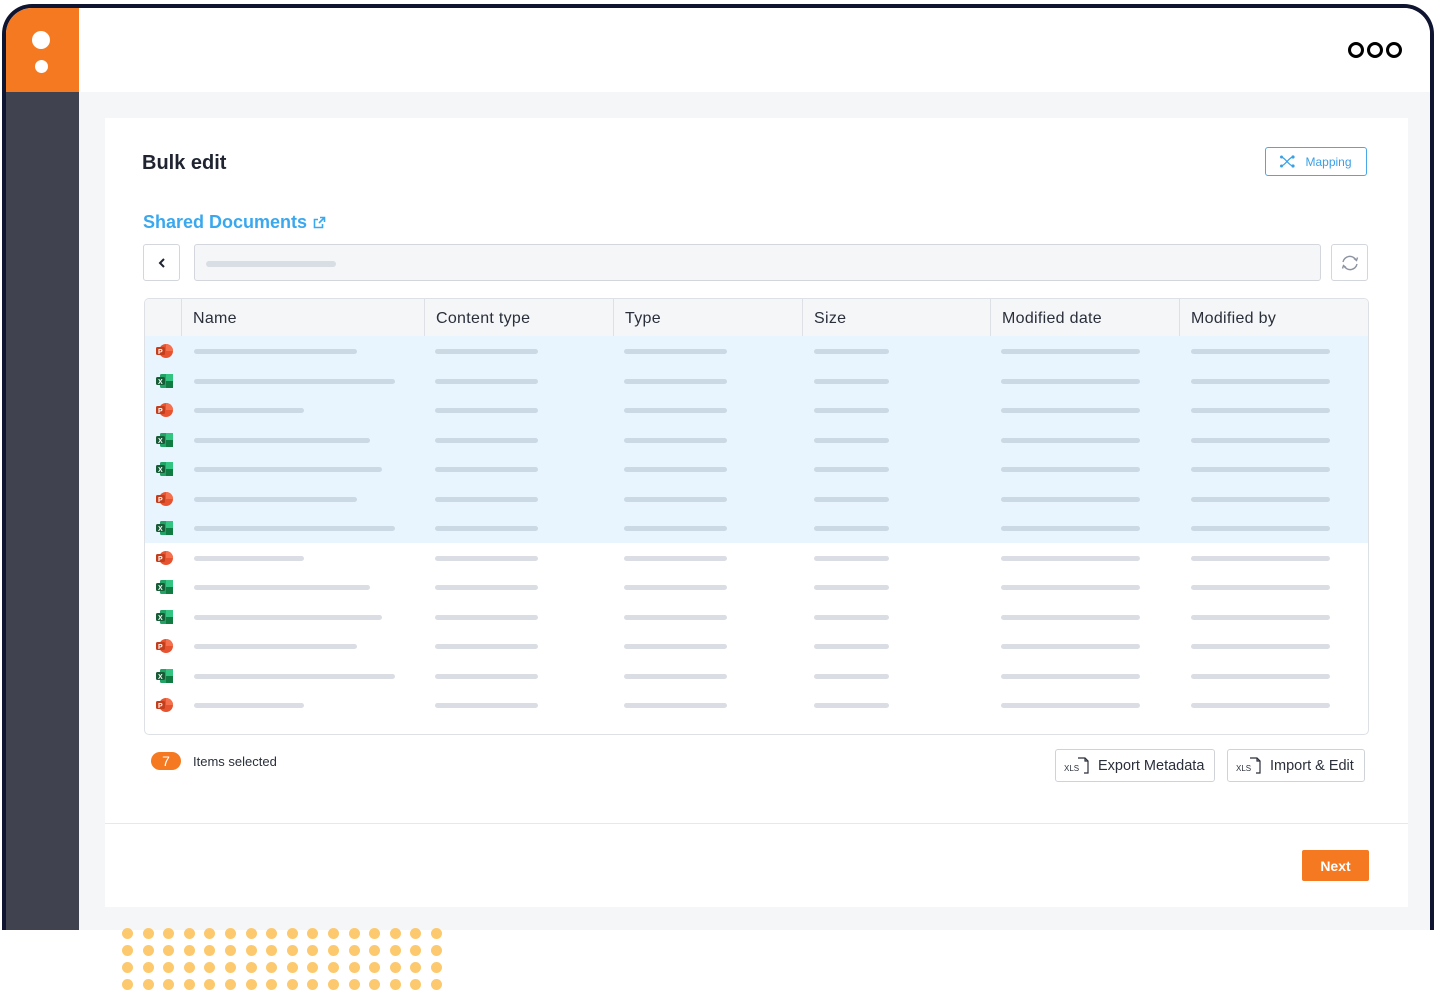 The width and height of the screenshot is (1436, 992). What do you see at coordinates (1349, 262) in the screenshot?
I see `refresh-button` at bounding box center [1349, 262].